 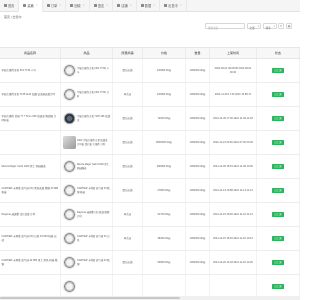 I want to click on product-title: CARTIER 卡地亚 蓝气球 33 精钢 机械, so click(x=94, y=190).